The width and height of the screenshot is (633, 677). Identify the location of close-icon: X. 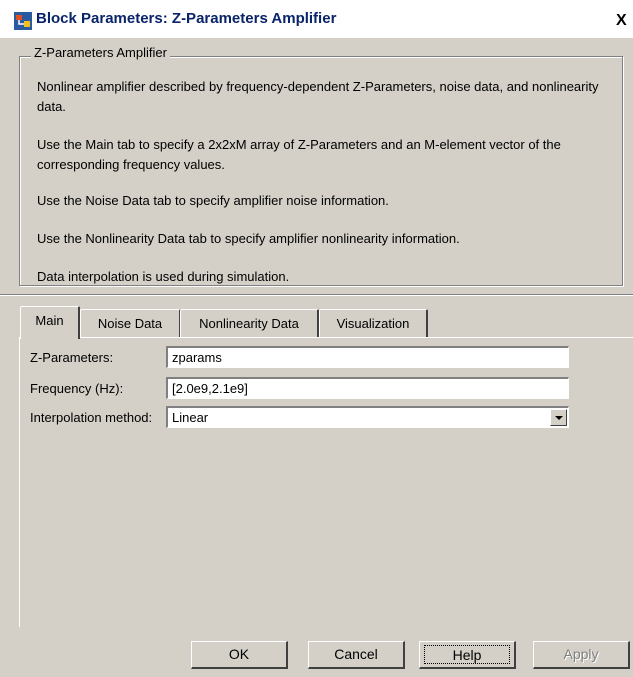
(624, 21).